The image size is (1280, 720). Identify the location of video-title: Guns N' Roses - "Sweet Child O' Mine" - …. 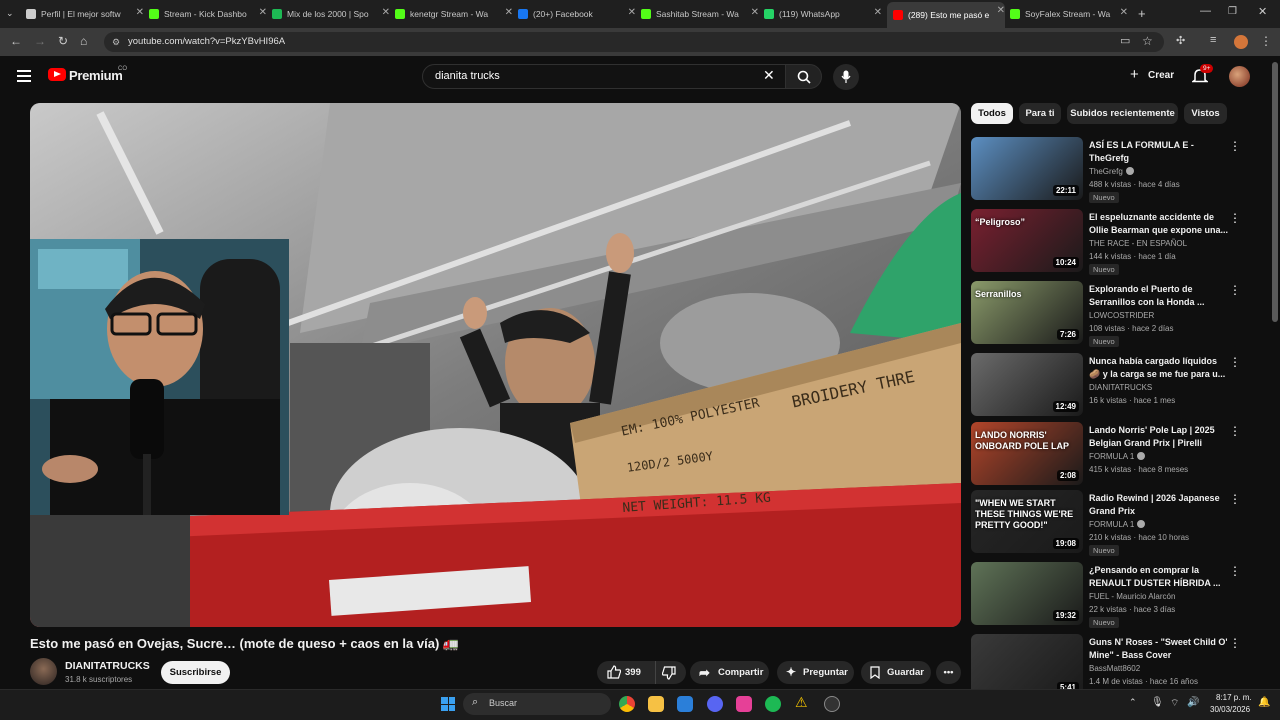
(1159, 649).